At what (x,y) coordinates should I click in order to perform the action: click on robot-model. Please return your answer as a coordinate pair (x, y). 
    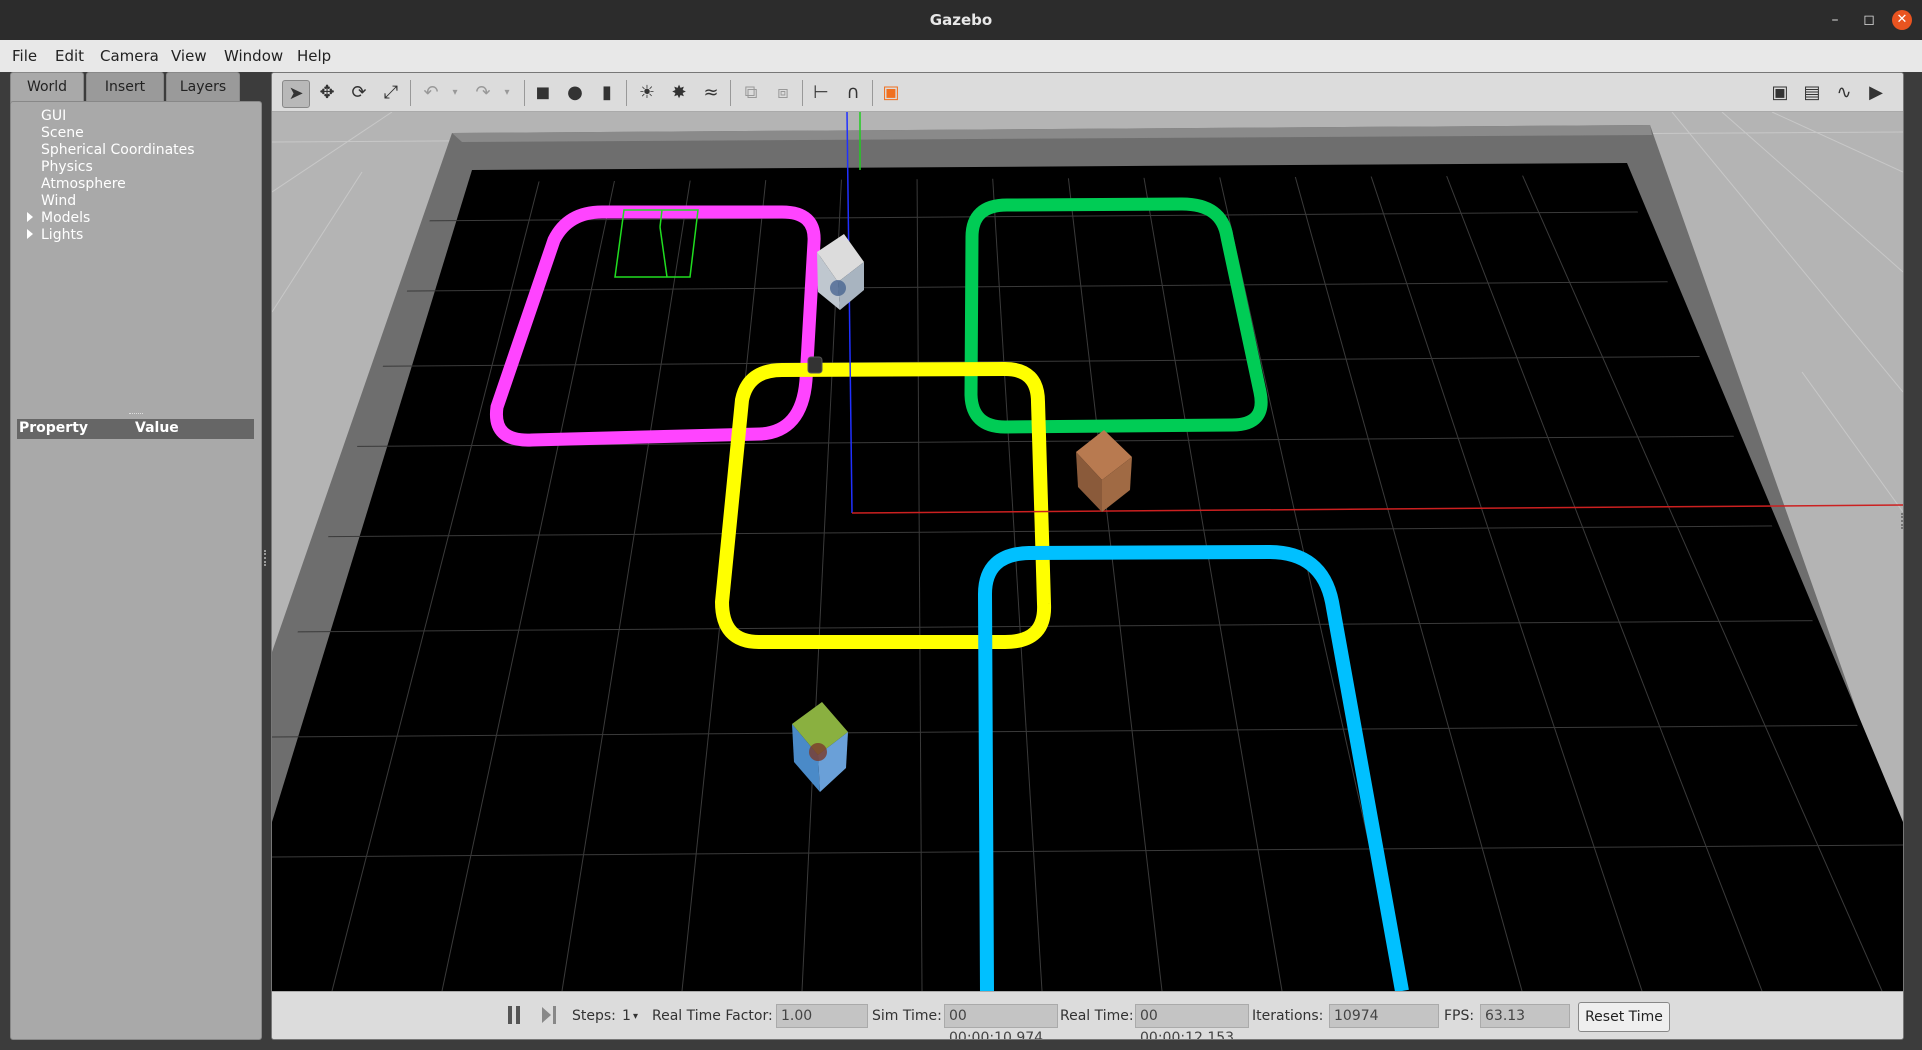
    Looking at the image, I should click on (815, 365).